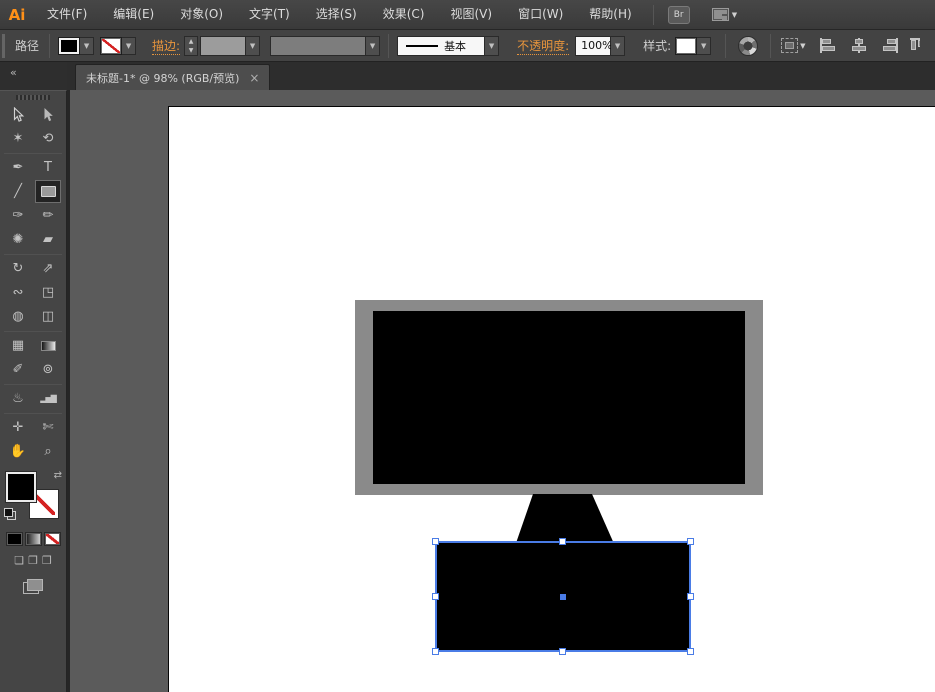  What do you see at coordinates (48, 167) in the screenshot?
I see `type-tool: T` at bounding box center [48, 167].